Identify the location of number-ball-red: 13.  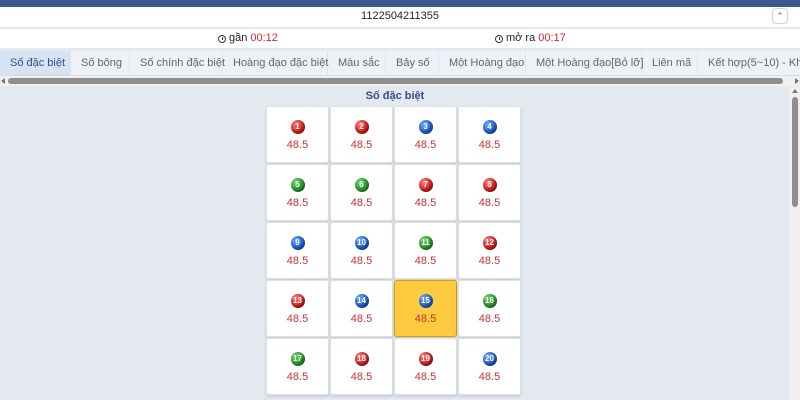
(297, 301).